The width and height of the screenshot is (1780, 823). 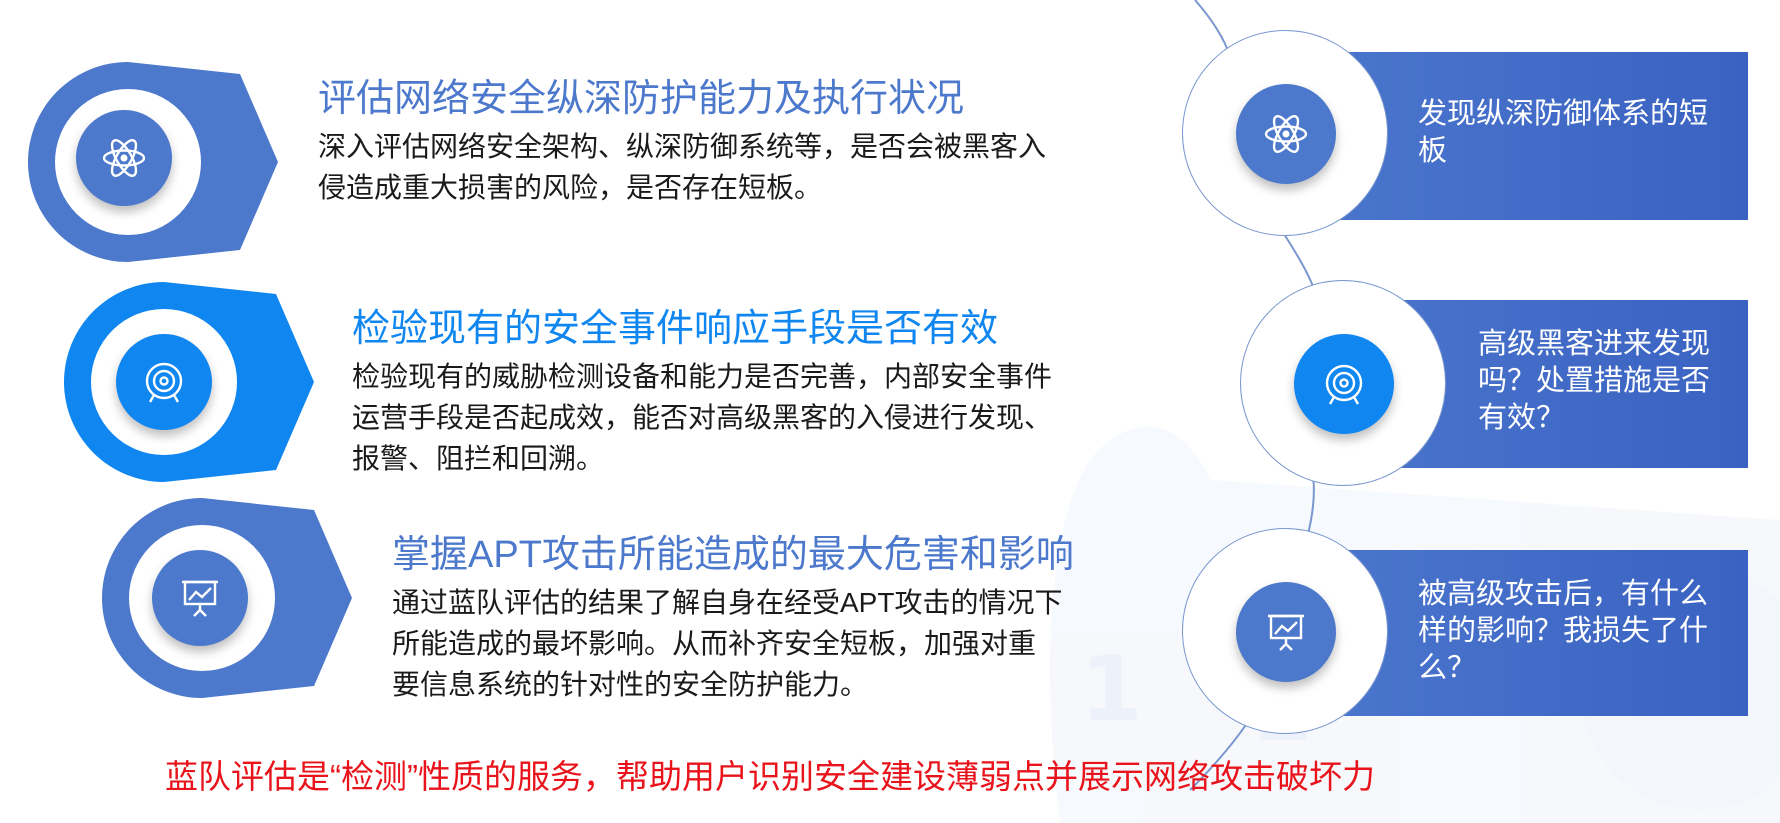 What do you see at coordinates (714, 643) in the screenshot?
I see `item-3-desc-line: 所能造成的最坏影响。从而补齐安全短板，加强对重` at bounding box center [714, 643].